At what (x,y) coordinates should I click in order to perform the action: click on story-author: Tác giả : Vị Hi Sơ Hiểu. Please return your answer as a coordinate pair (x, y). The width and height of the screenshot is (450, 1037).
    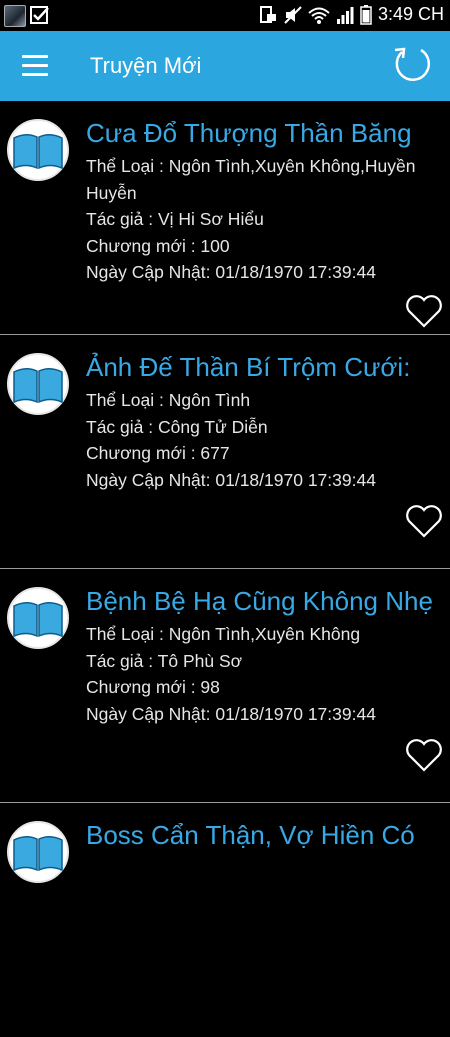
    Looking at the image, I should click on (263, 219).